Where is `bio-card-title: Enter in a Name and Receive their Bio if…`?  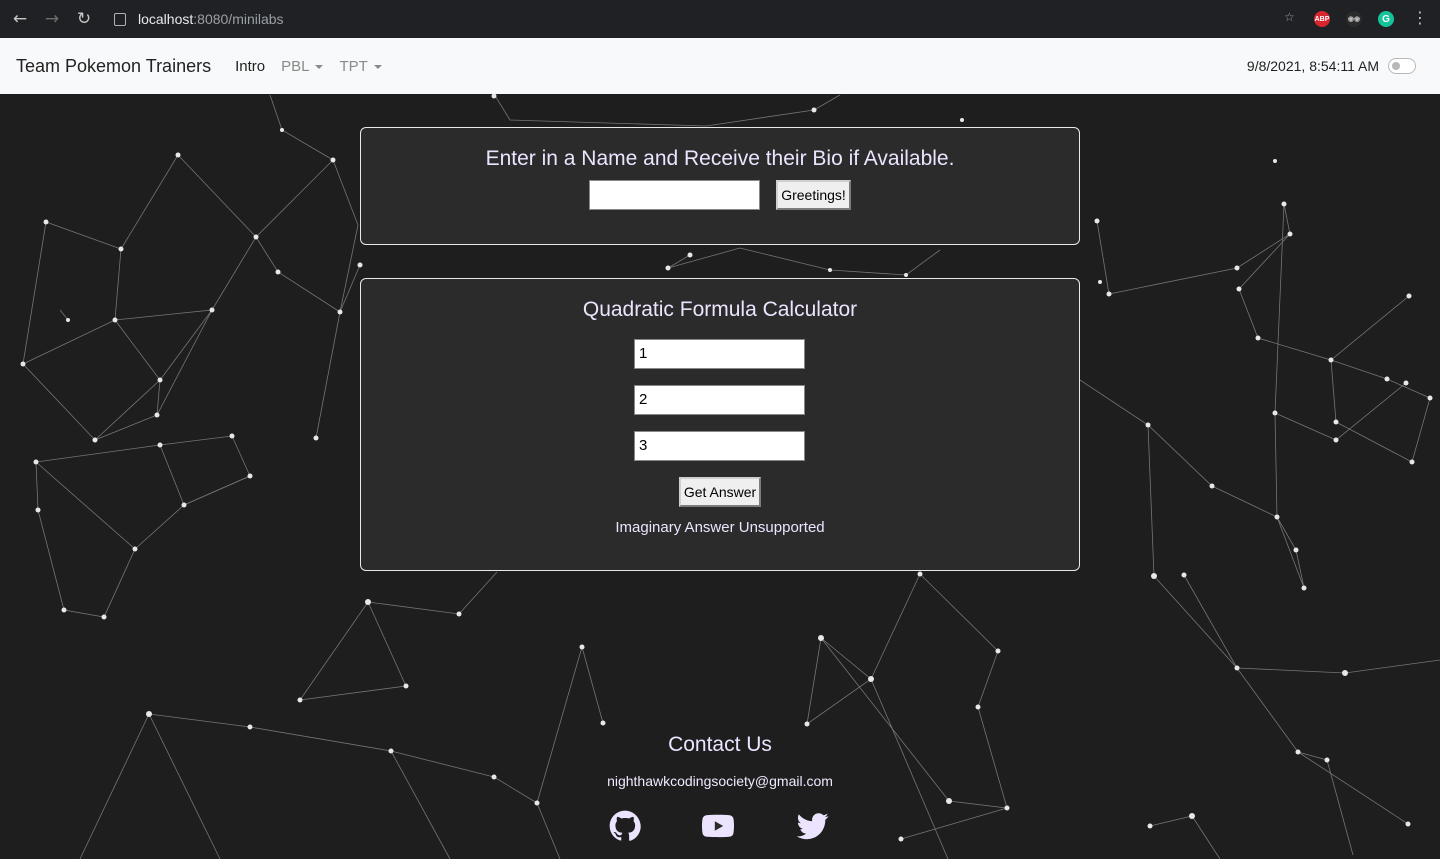 bio-card-title: Enter in a Name and Receive their Bio if… is located at coordinates (720, 158).